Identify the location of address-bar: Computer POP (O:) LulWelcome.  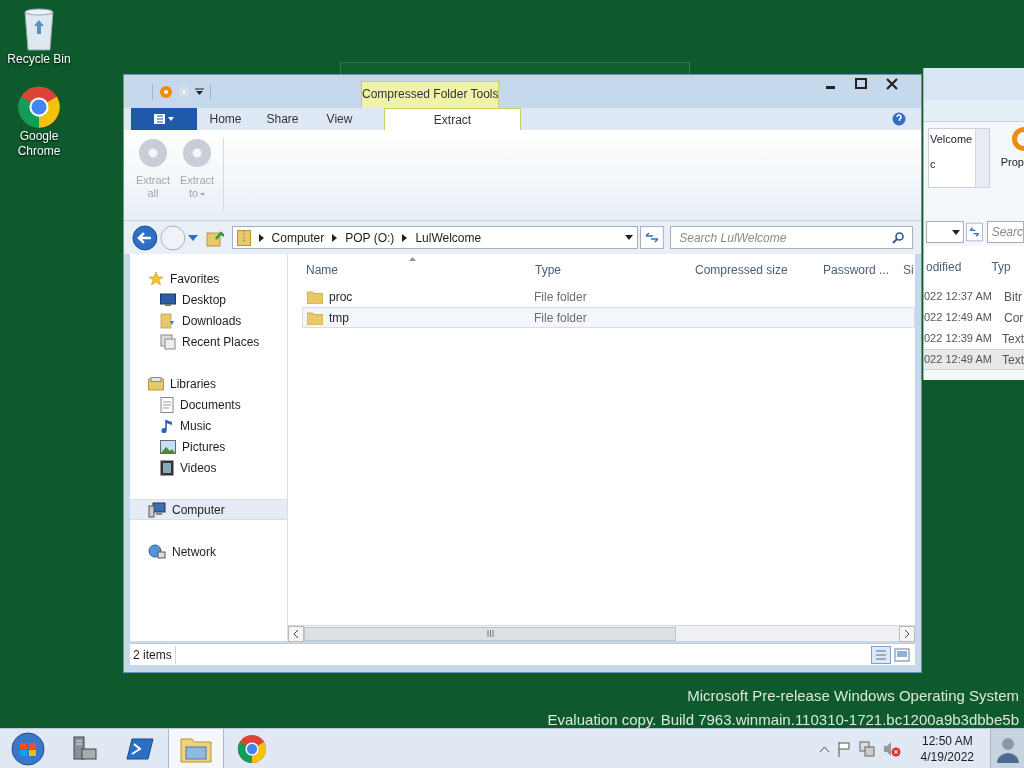
(435, 237).